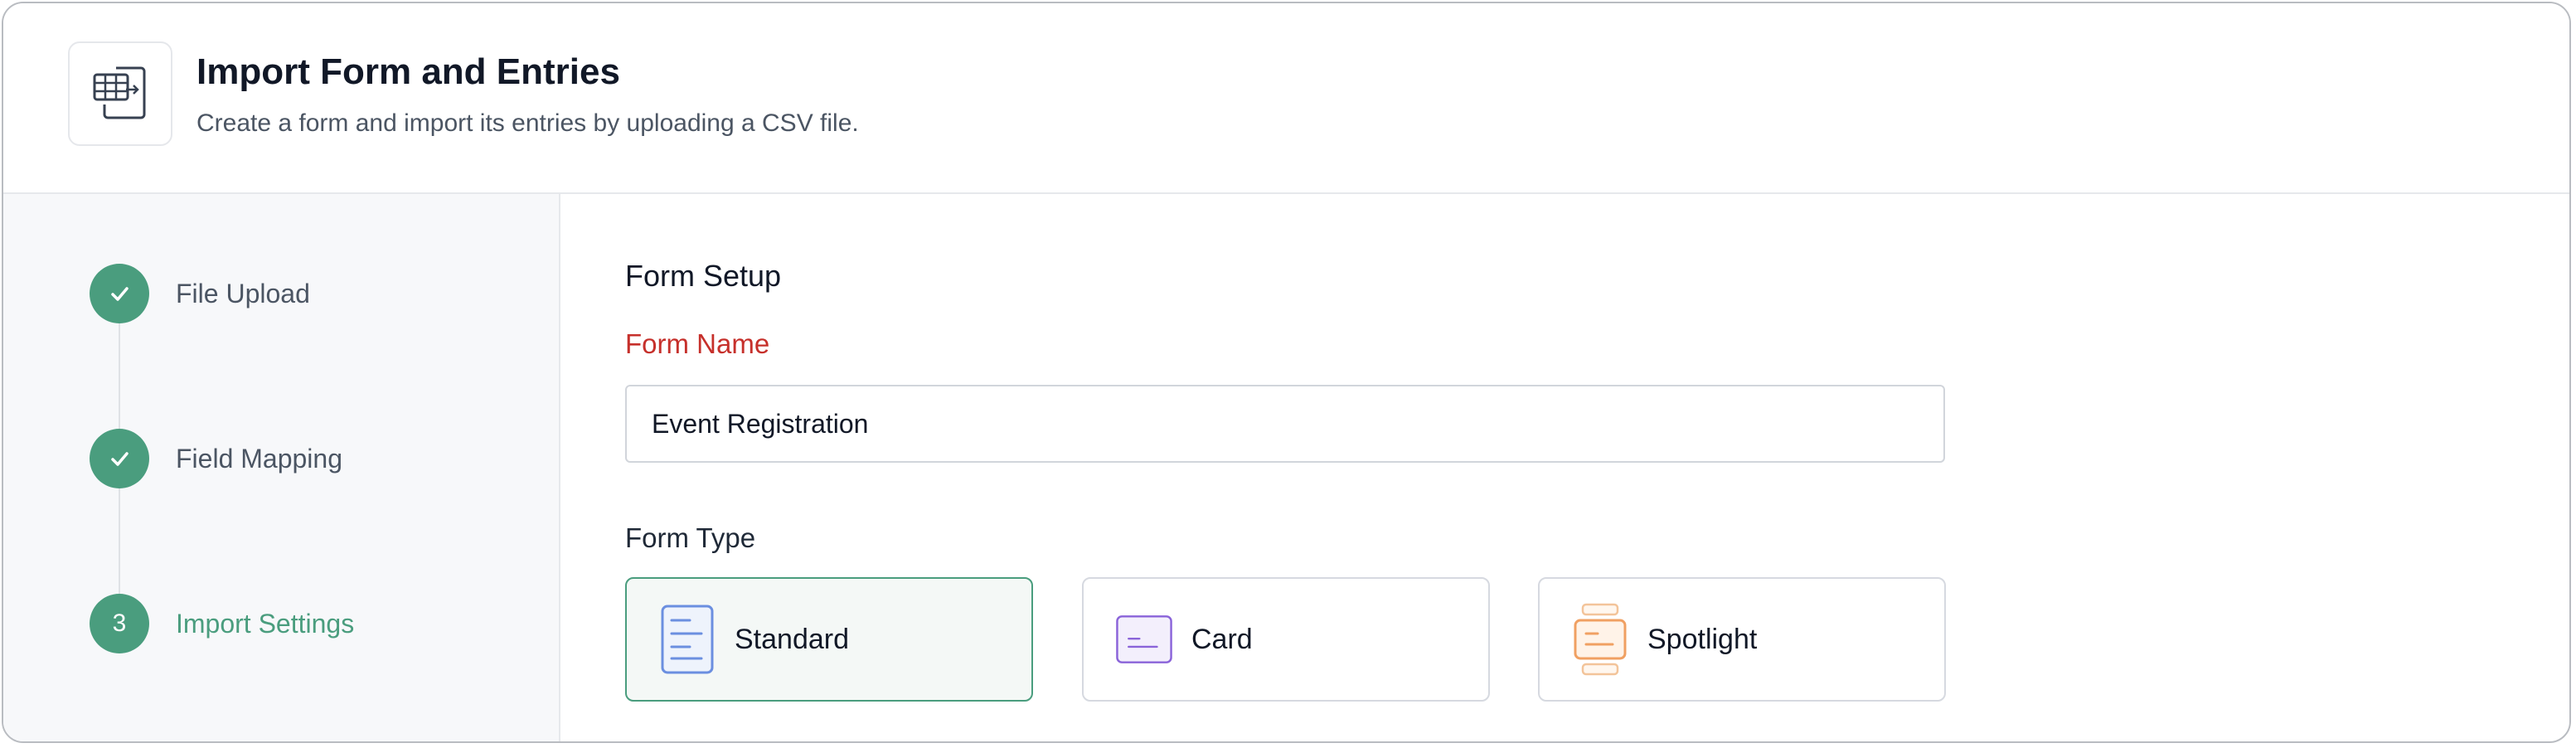 This screenshot has height=748, width=2576. Describe the element at coordinates (1285, 424) in the screenshot. I see `form-name-input` at that location.